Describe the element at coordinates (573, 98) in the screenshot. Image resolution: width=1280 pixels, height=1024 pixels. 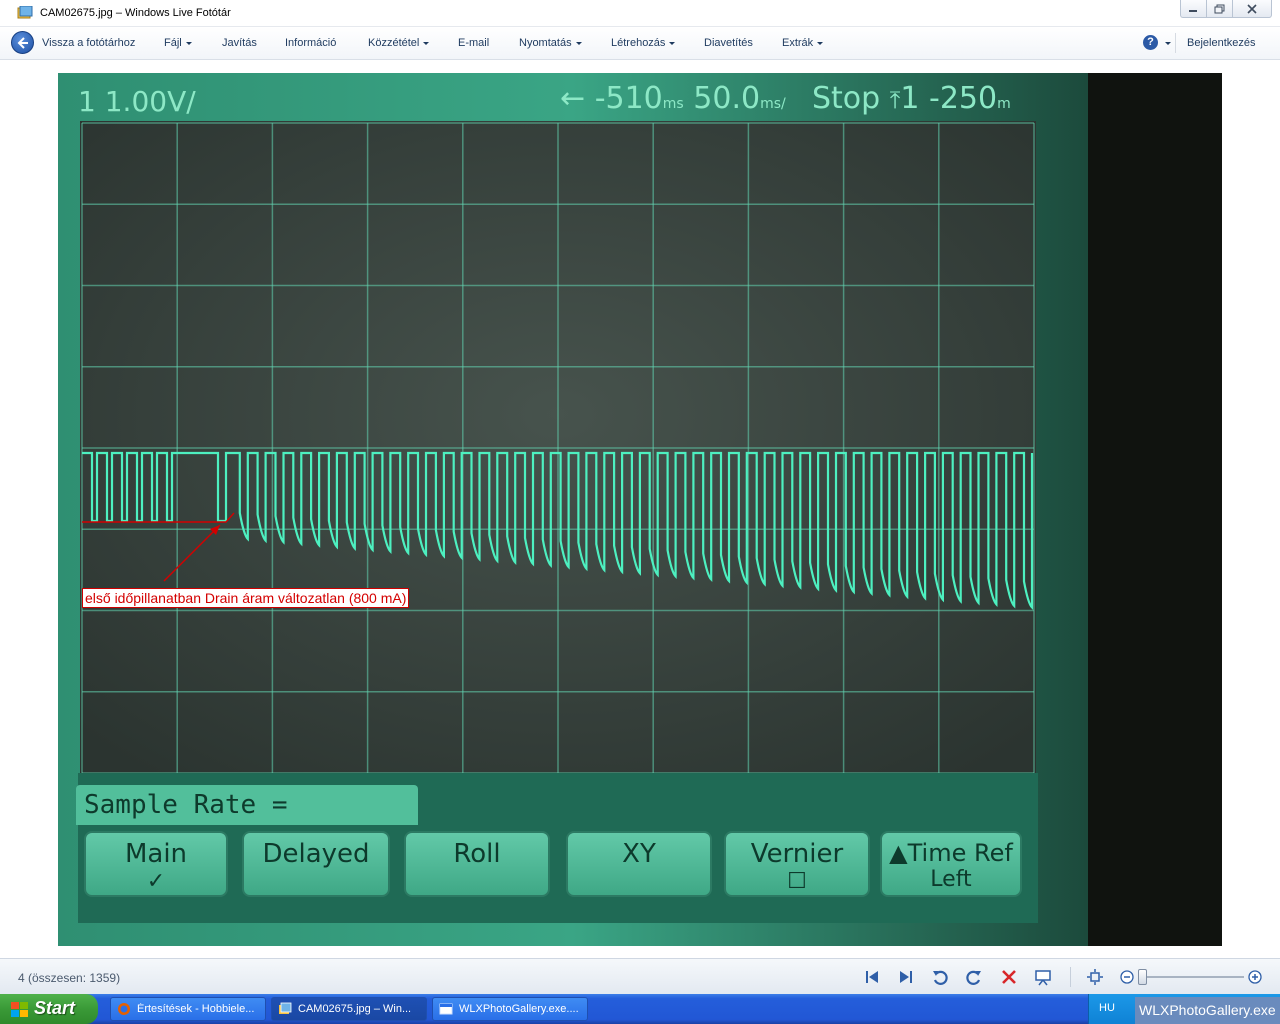
I see `delay-arrow: ←` at that location.